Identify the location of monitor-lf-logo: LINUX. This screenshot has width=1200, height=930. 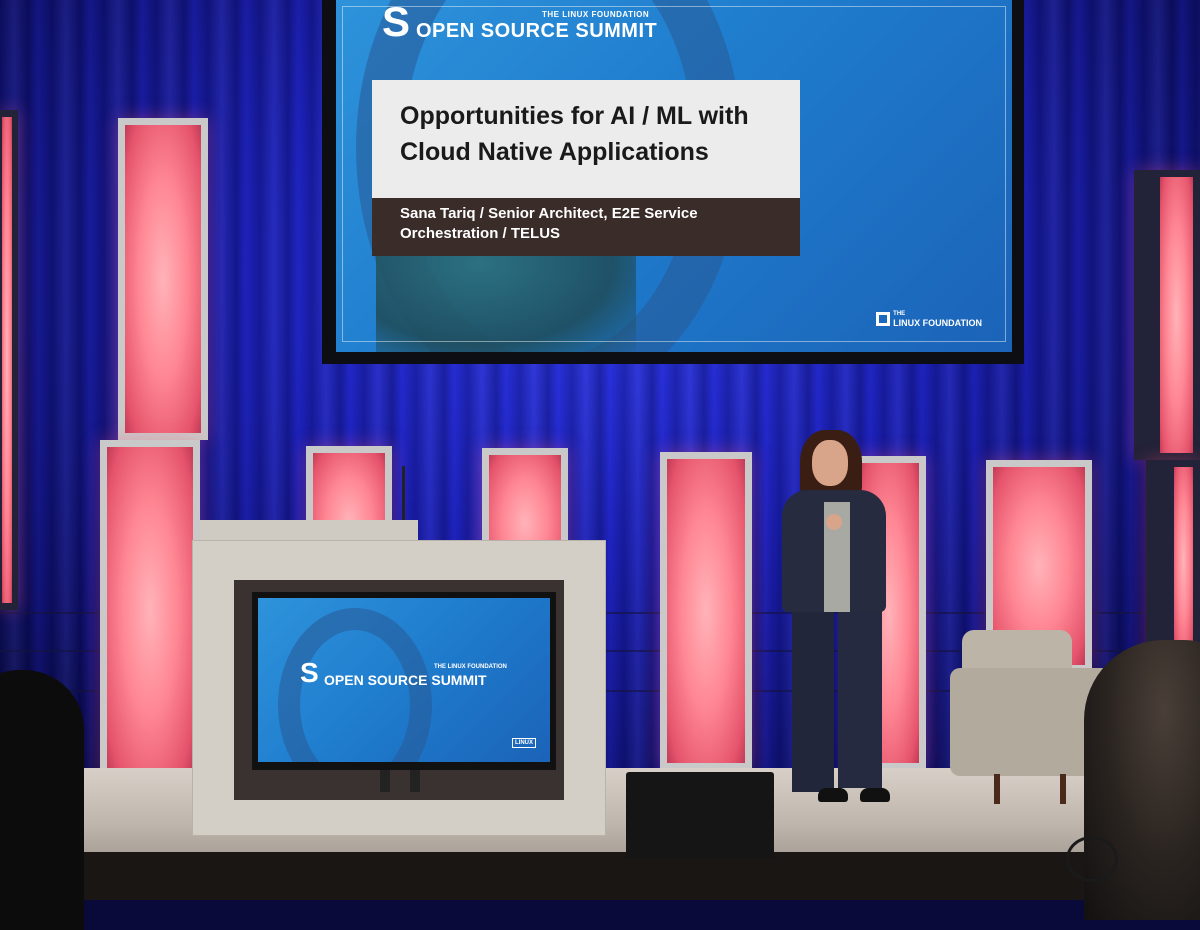
(524, 743).